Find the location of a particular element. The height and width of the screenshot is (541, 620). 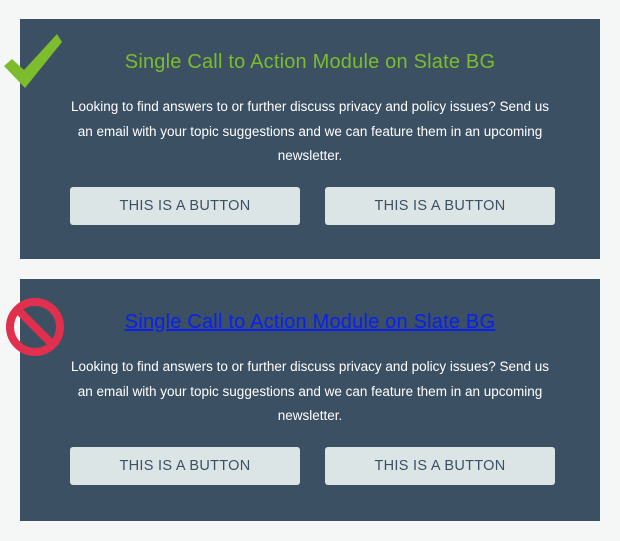

module-heading-link: Single Call to Action Module on Slate BG is located at coordinates (310, 322).